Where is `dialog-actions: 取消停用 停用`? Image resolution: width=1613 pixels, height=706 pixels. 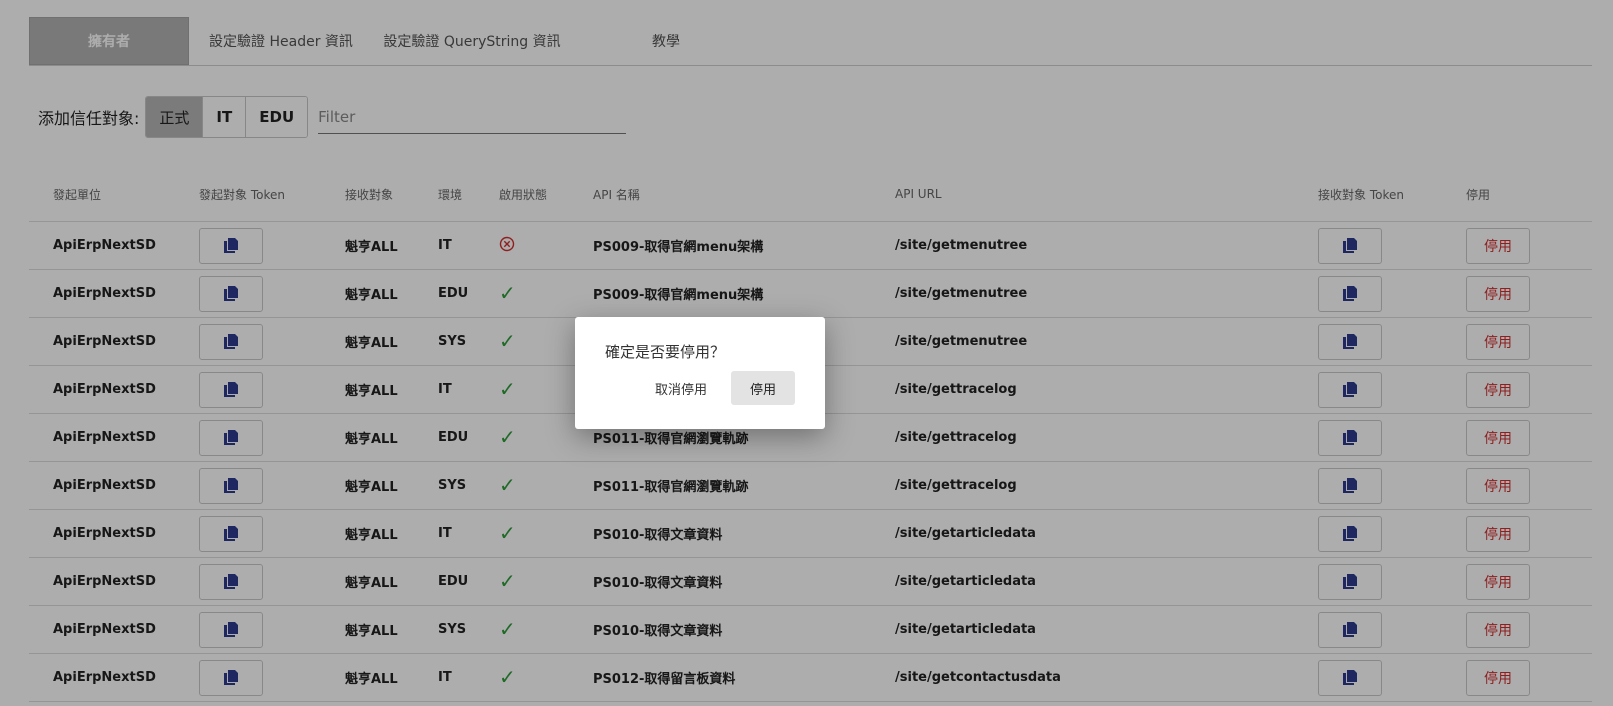
dialog-actions: 取消停用 停用 is located at coordinates (718, 388).